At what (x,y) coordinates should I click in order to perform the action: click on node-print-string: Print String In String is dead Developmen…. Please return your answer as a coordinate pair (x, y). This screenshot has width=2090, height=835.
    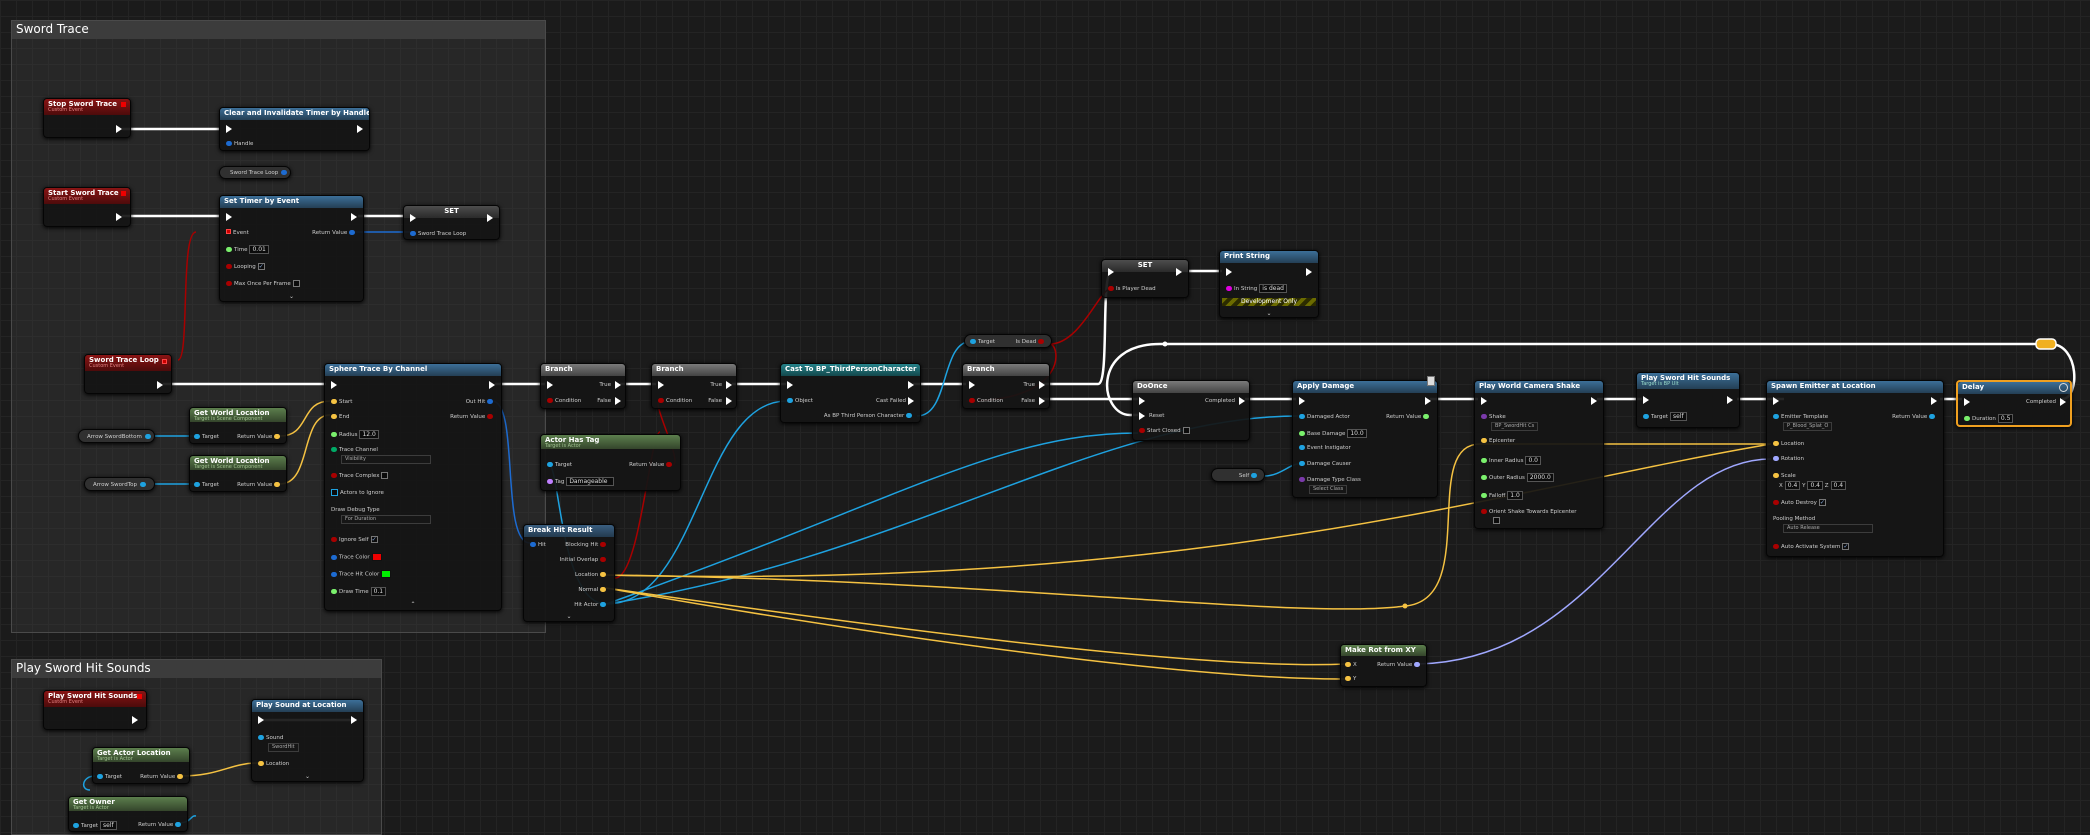
    Looking at the image, I should click on (1269, 284).